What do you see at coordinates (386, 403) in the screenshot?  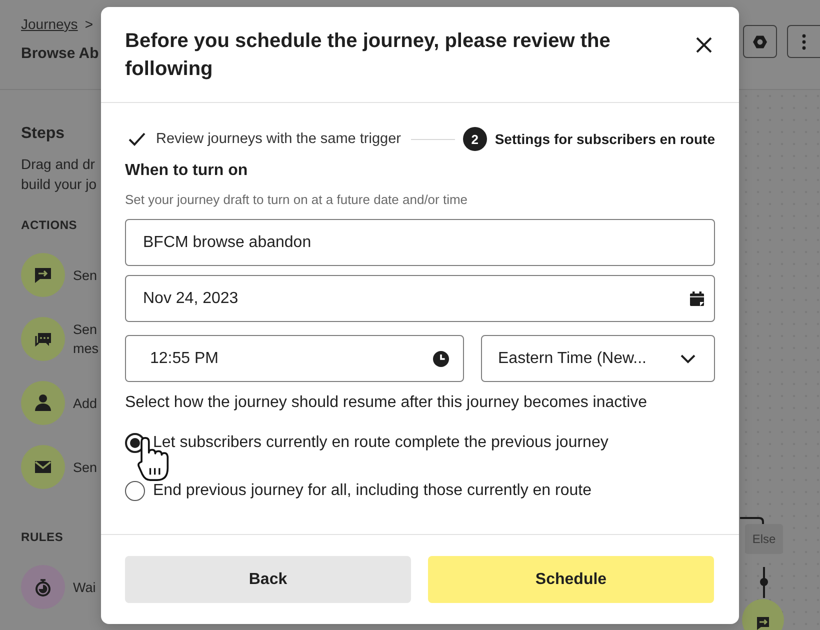 I see `resume-prompt: Select how the journey should resume after this journey becomes inactive` at bounding box center [386, 403].